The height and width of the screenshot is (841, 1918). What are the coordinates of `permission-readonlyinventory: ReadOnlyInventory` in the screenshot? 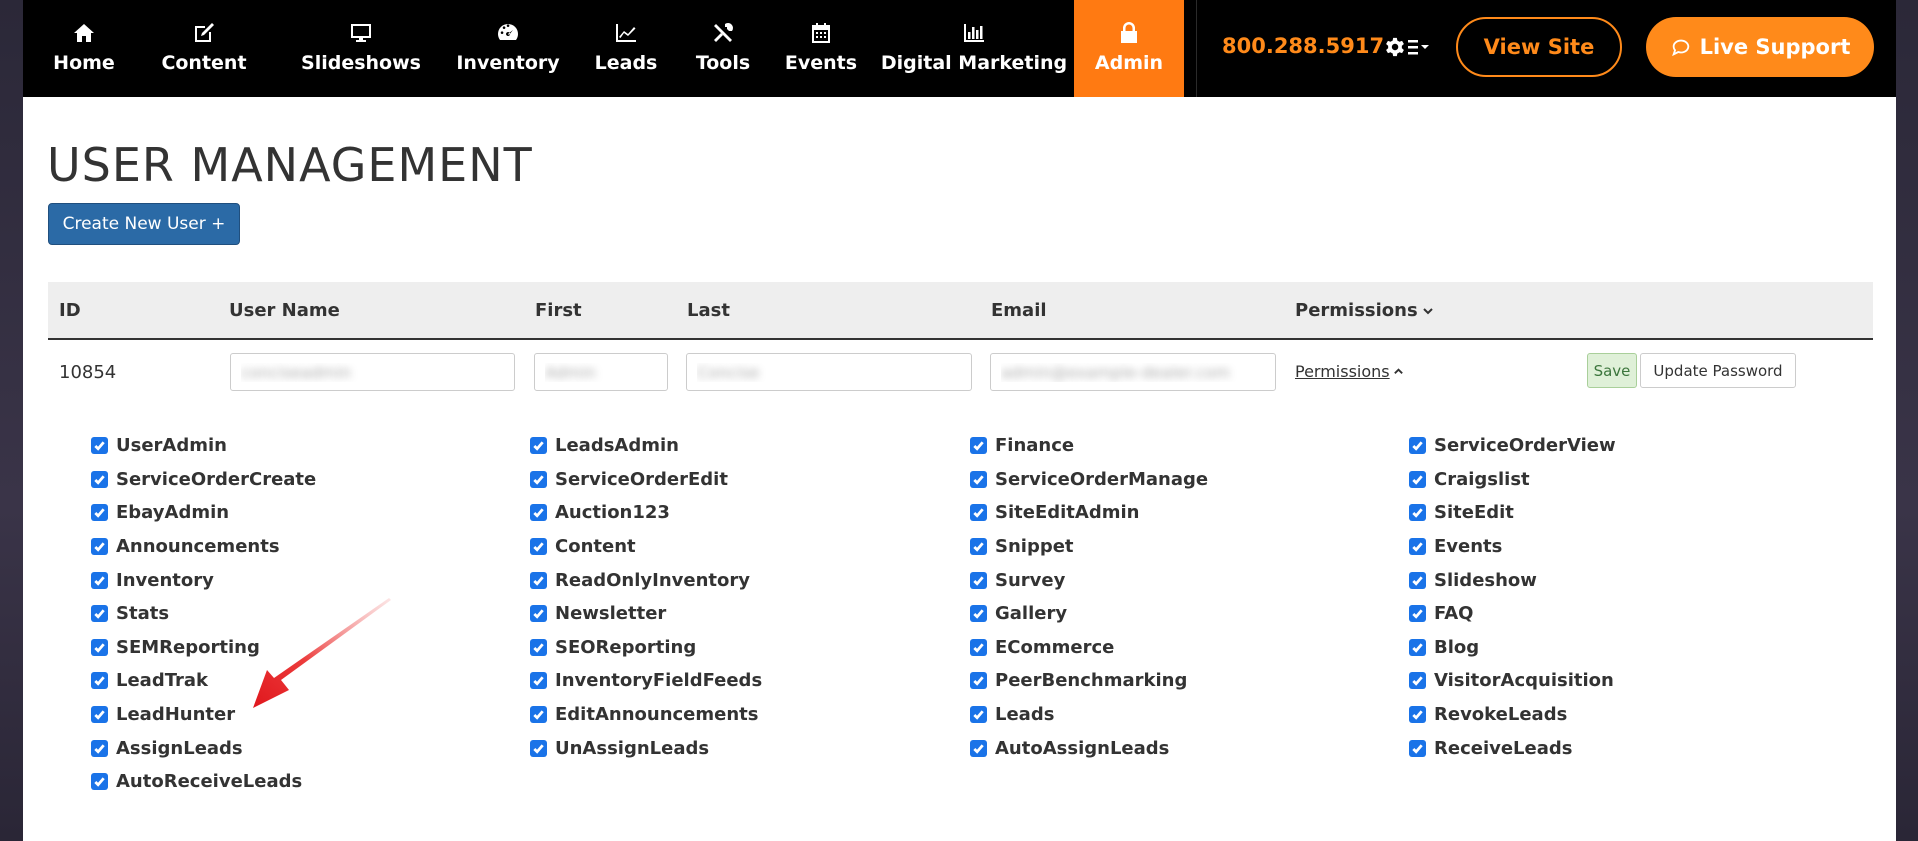 It's located at (646, 580).